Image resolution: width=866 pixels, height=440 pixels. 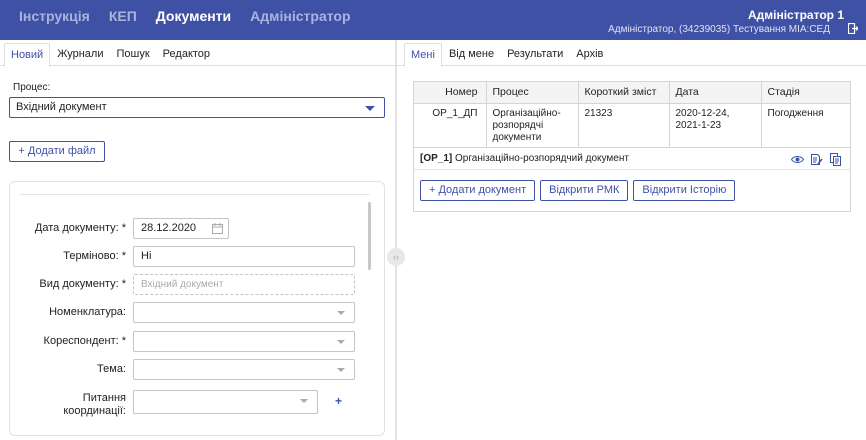 I want to click on add-file-button: + Додати файл, so click(x=57, y=151).